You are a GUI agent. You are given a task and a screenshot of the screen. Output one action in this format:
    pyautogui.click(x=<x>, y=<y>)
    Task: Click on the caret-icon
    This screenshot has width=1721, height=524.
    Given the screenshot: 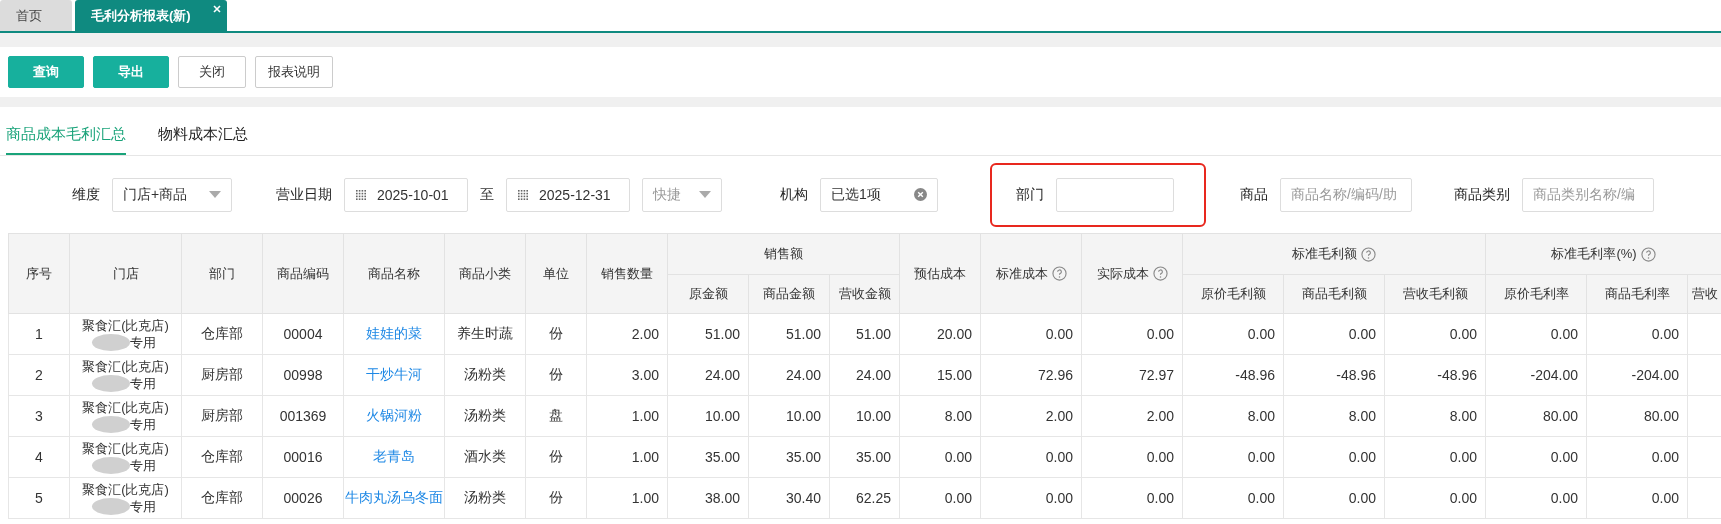 What is the action you would take?
    pyautogui.click(x=215, y=194)
    